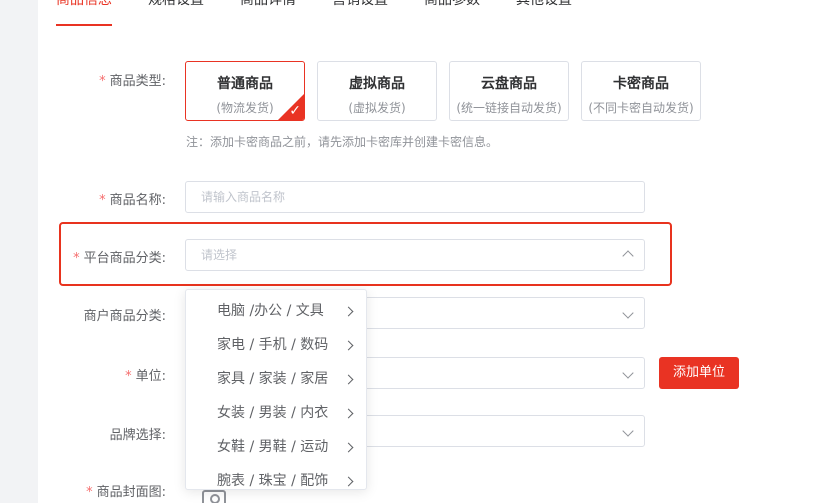 Image resolution: width=820 pixels, height=503 pixels. Describe the element at coordinates (415, 255) in the screenshot. I see `platform-category-select: 请选择` at that location.